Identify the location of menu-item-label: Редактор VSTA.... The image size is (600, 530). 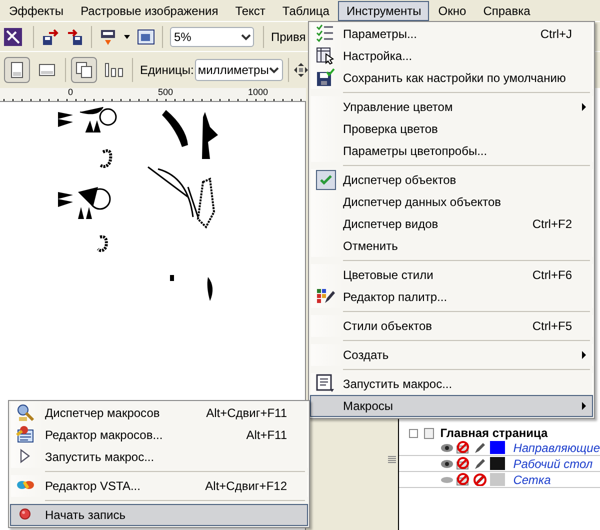
(92, 486).